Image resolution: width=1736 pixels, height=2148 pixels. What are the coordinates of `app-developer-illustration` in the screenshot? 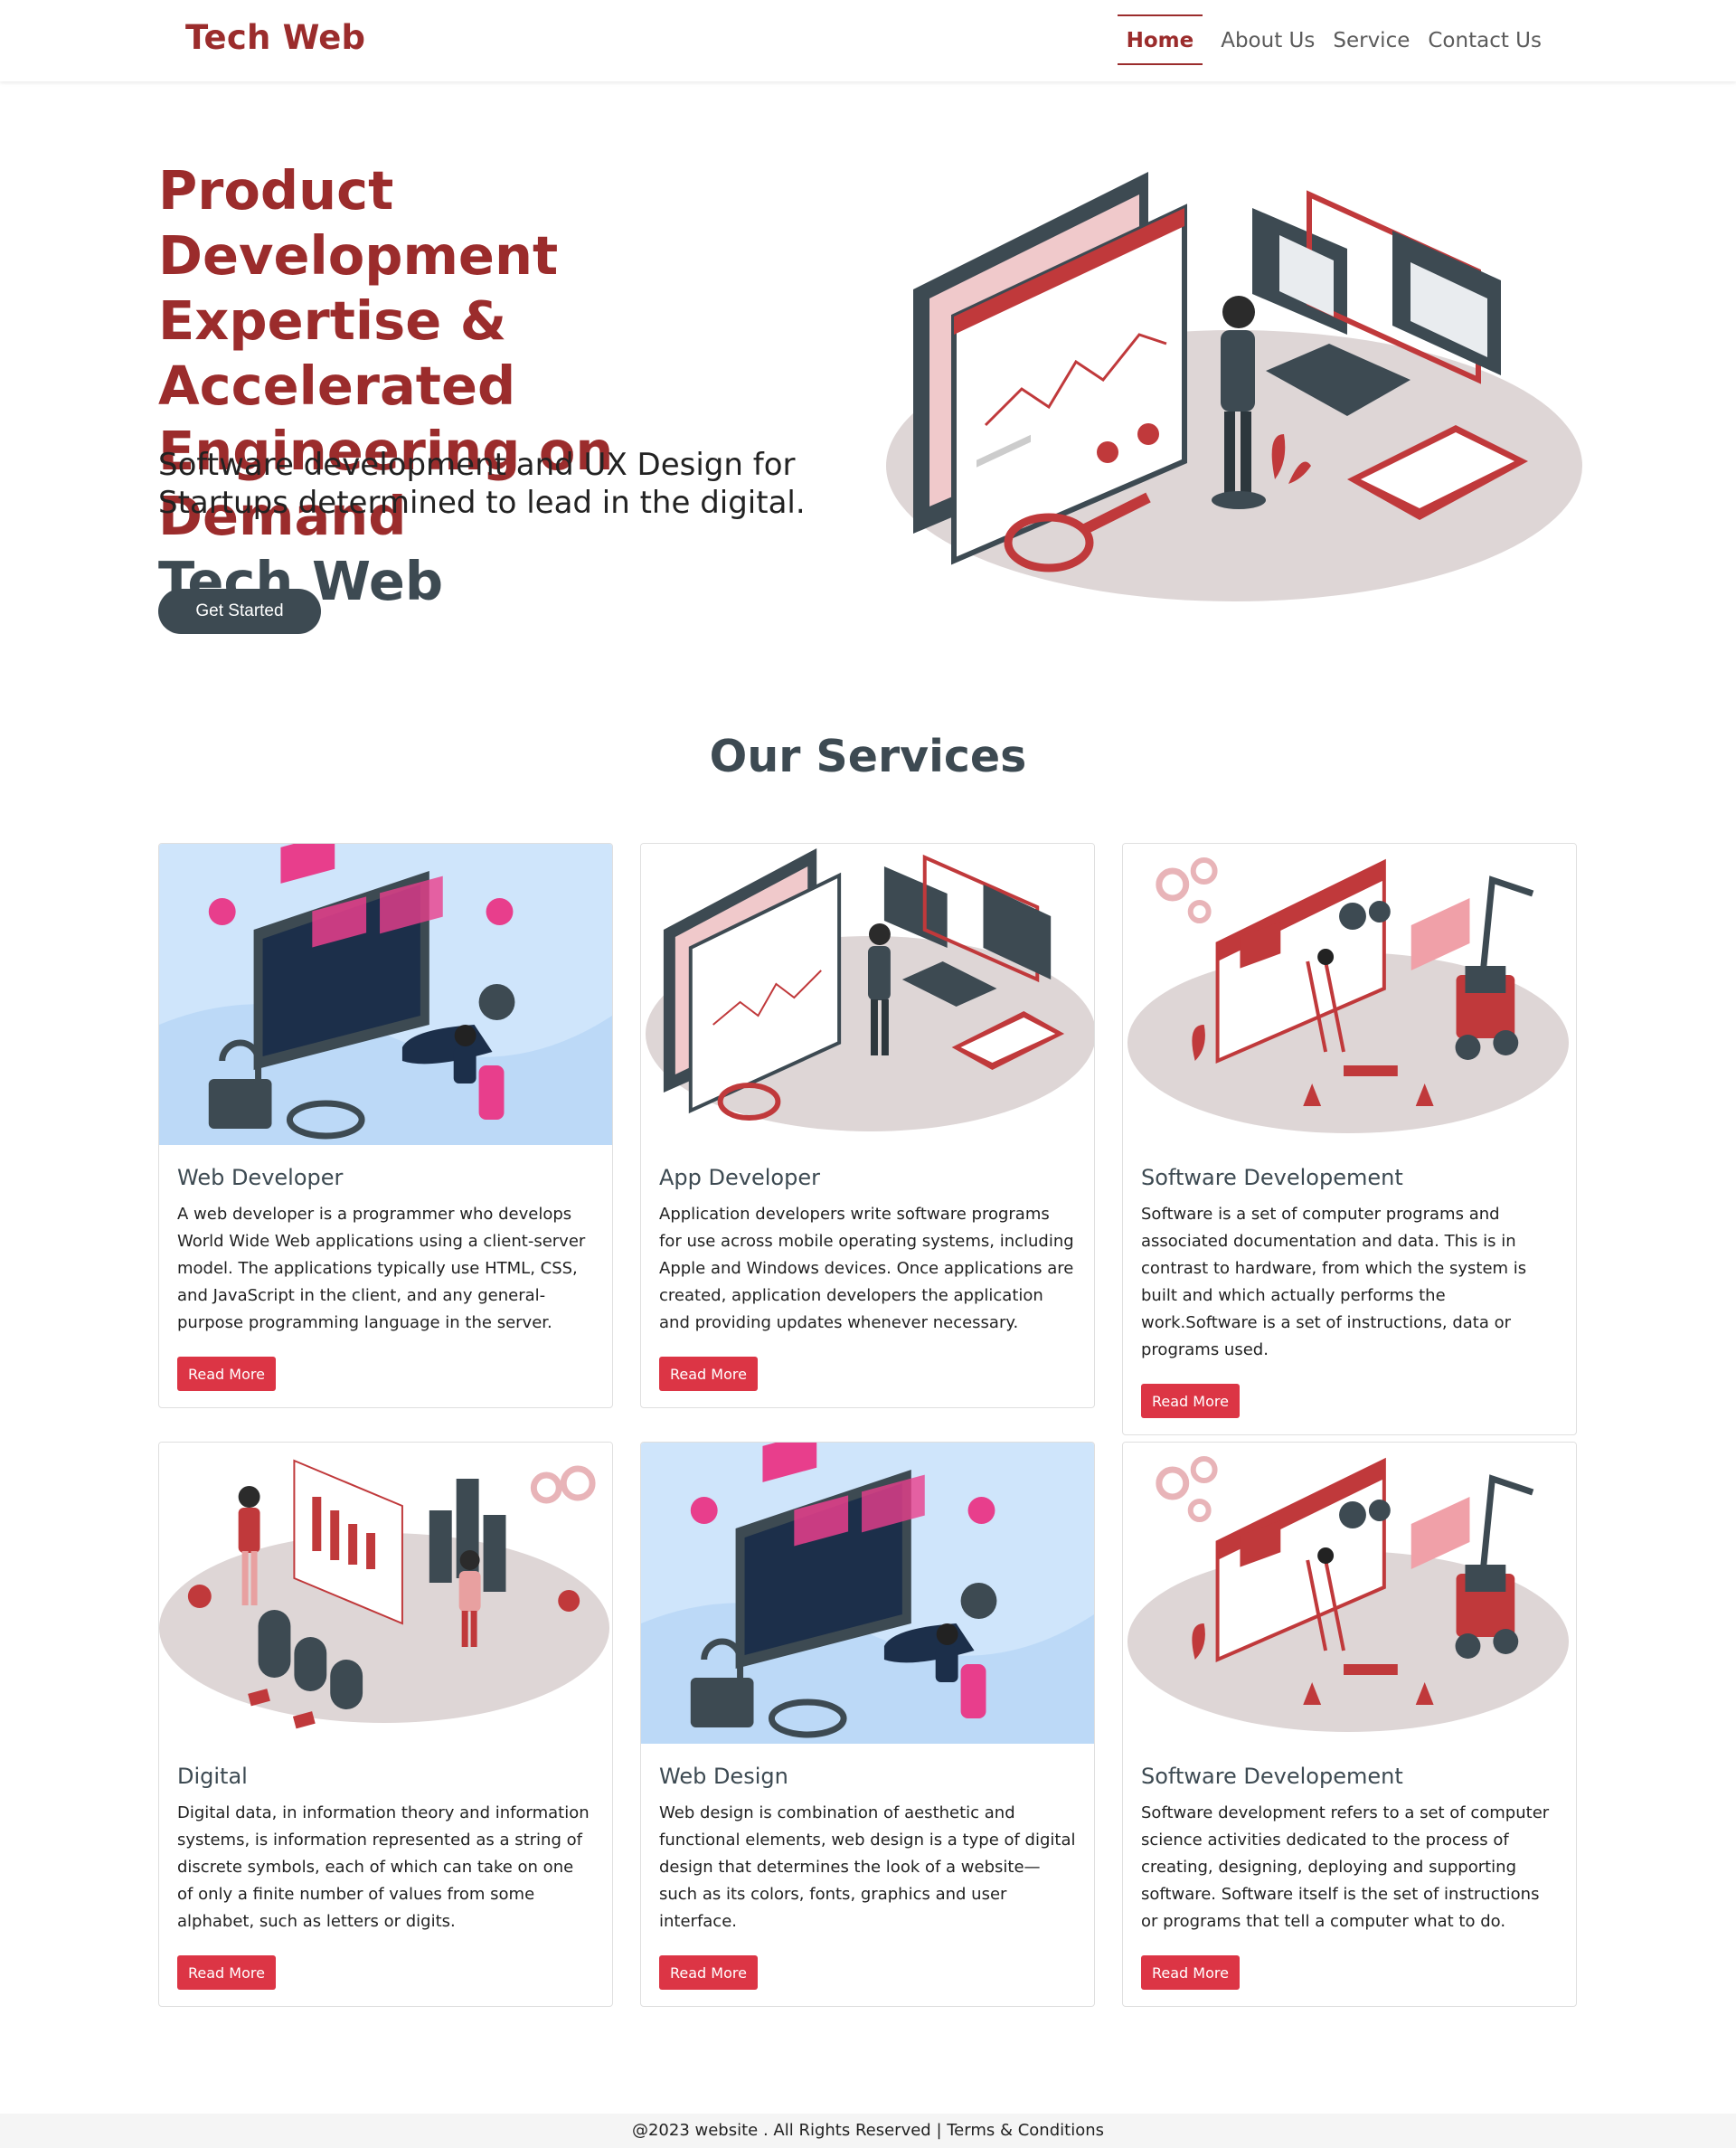 It's located at (868, 994).